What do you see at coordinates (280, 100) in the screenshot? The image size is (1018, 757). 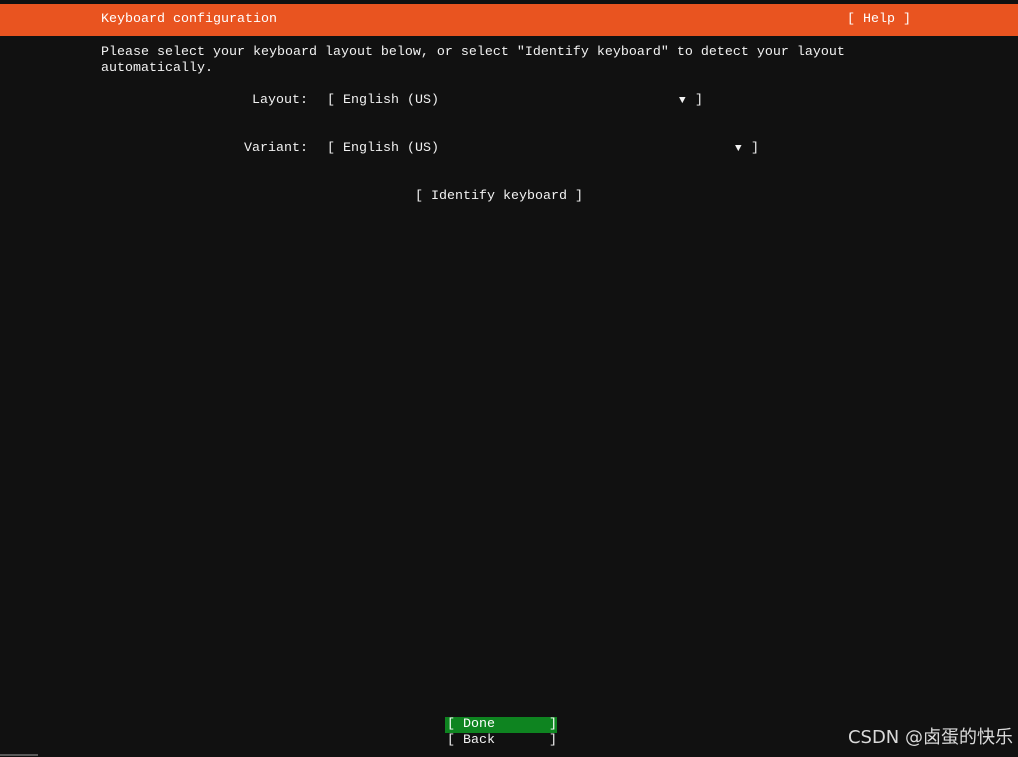 I see `layout-label: Layout:` at bounding box center [280, 100].